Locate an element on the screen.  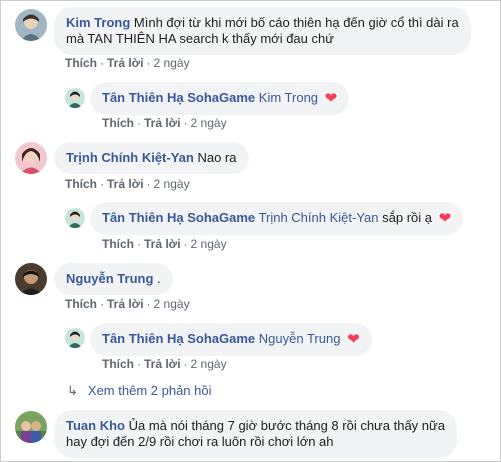
avatar-kim-trong is located at coordinates (31, 25).